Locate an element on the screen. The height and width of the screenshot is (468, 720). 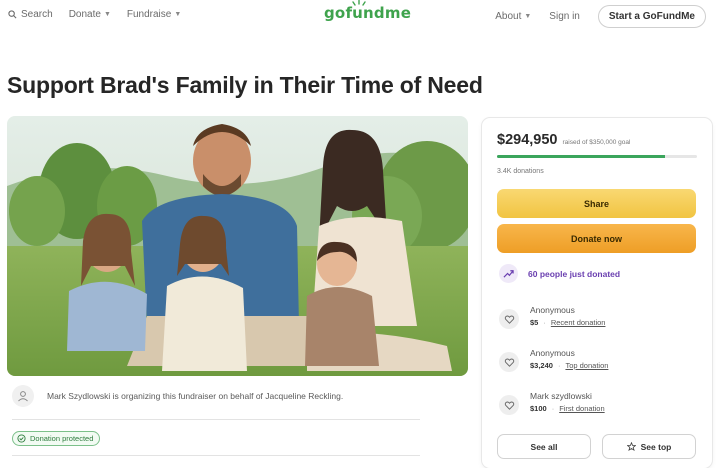
donor-amount: $3,240 is located at coordinates (541, 365).